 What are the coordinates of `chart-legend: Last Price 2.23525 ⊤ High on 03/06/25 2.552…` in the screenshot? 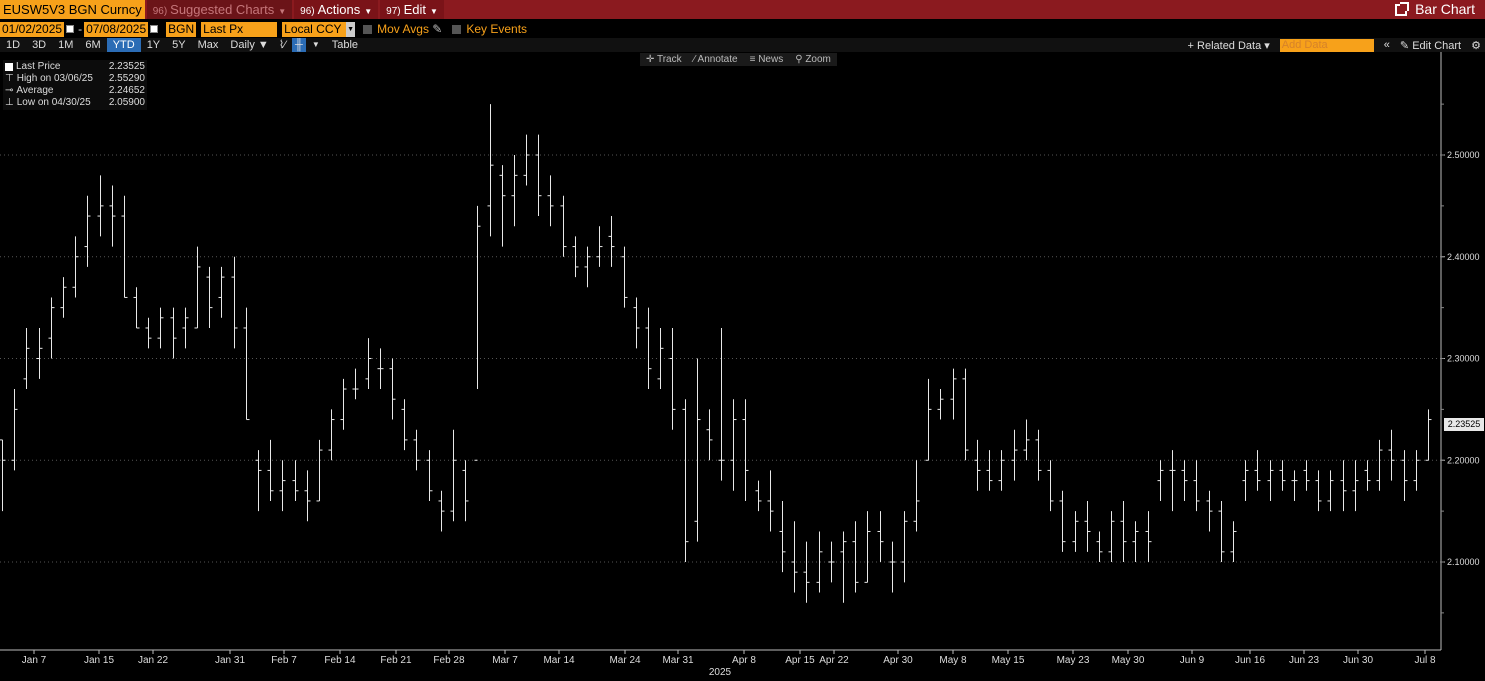 It's located at (75, 85).